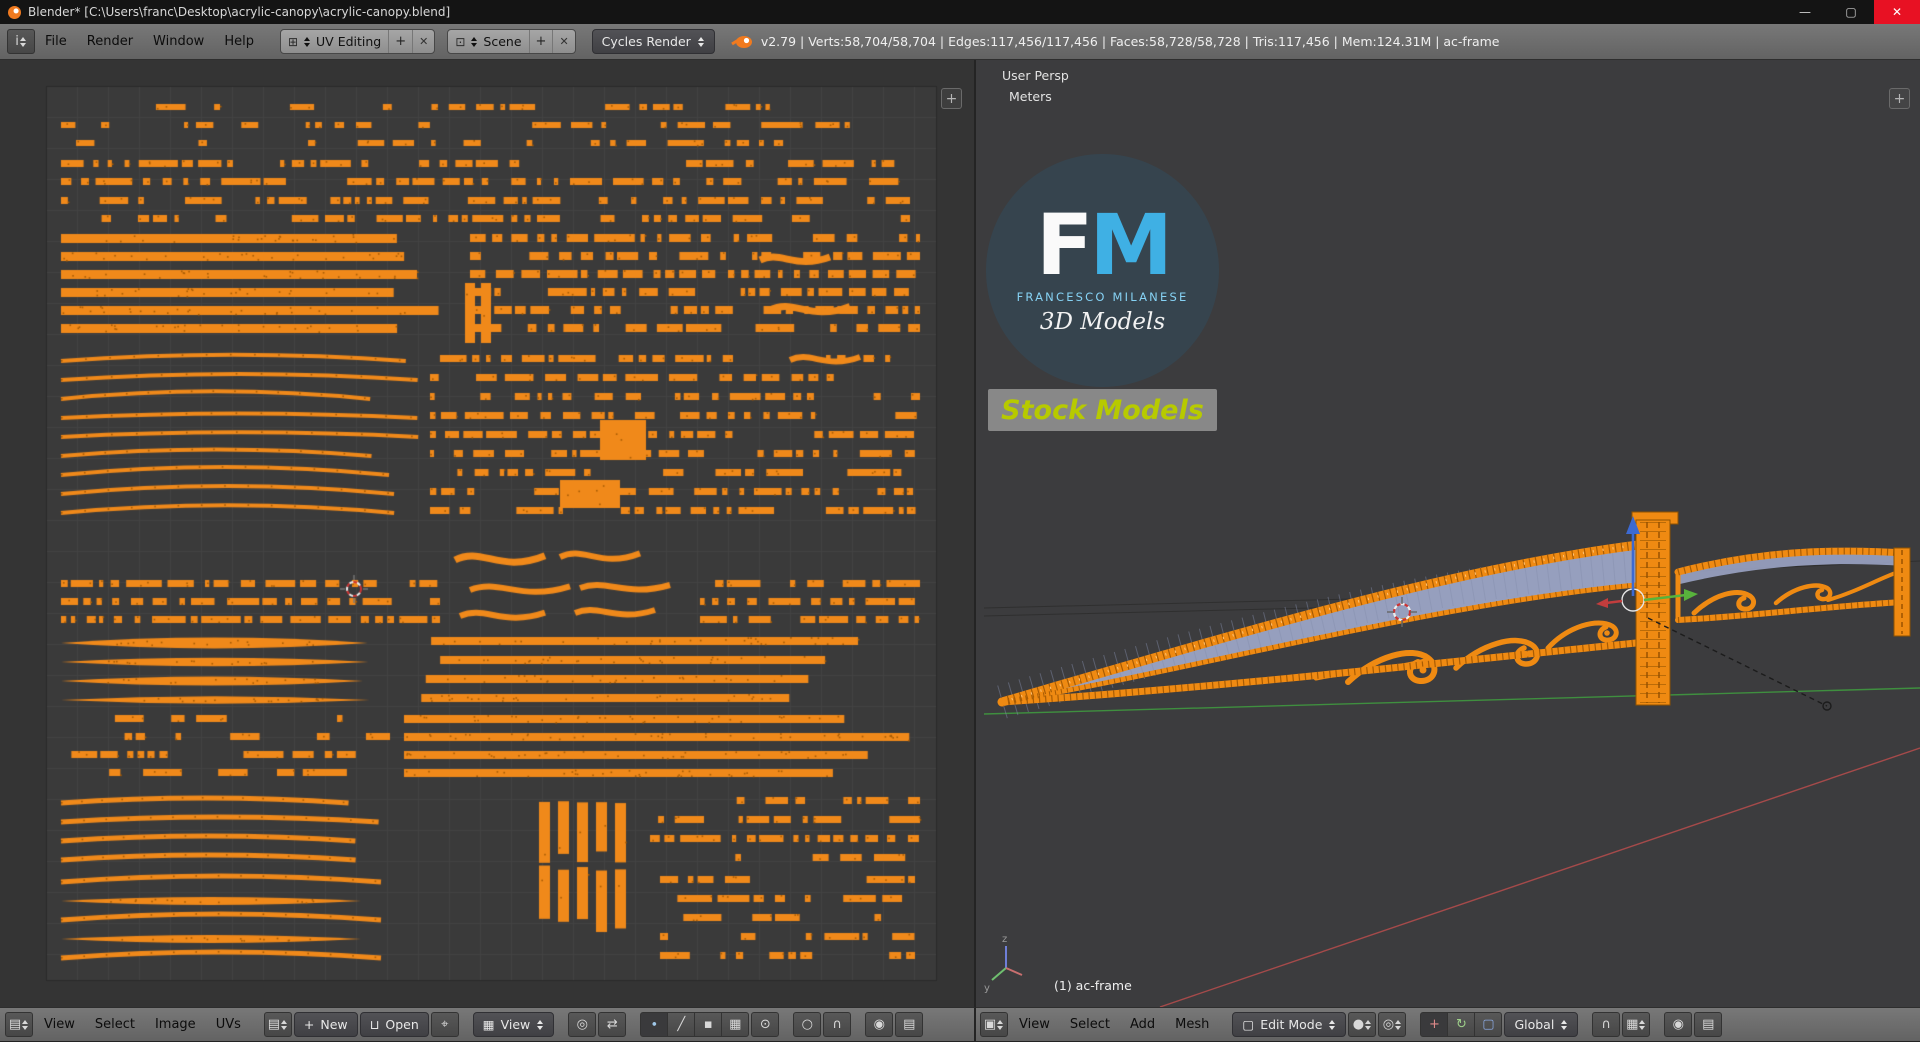  I want to click on edge-mode-icon: ╱, so click(681, 1024).